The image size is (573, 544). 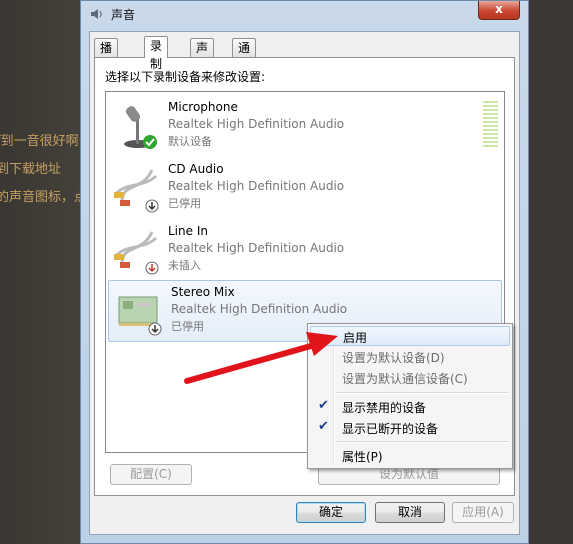 What do you see at coordinates (150, 142) in the screenshot?
I see `green-check-icon` at bounding box center [150, 142].